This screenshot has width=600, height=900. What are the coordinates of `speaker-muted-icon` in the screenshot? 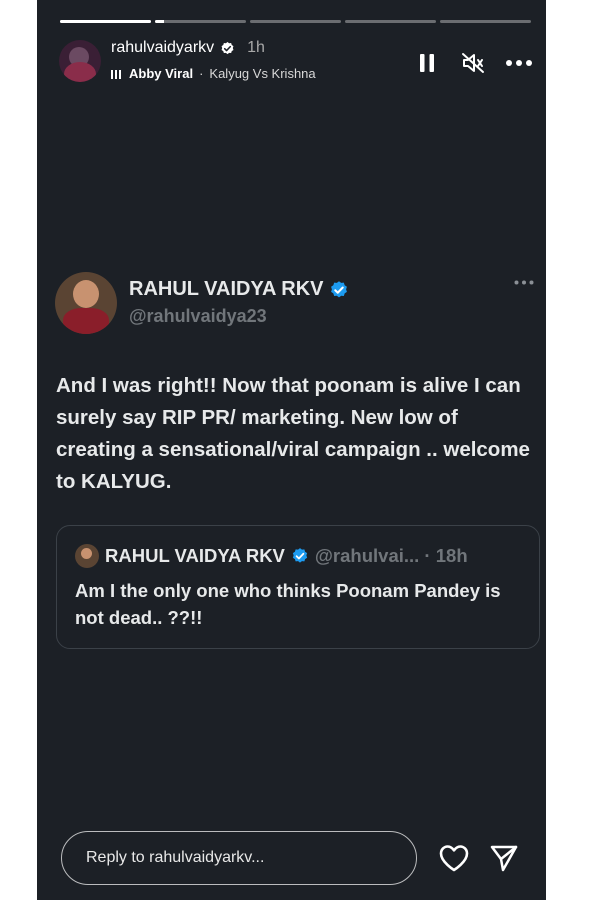 It's located at (473, 63).